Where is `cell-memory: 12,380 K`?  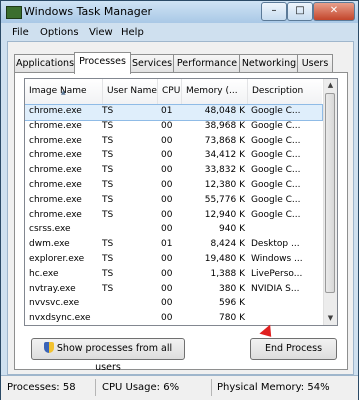
cell-memory: 12,380 K is located at coordinates (224, 184).